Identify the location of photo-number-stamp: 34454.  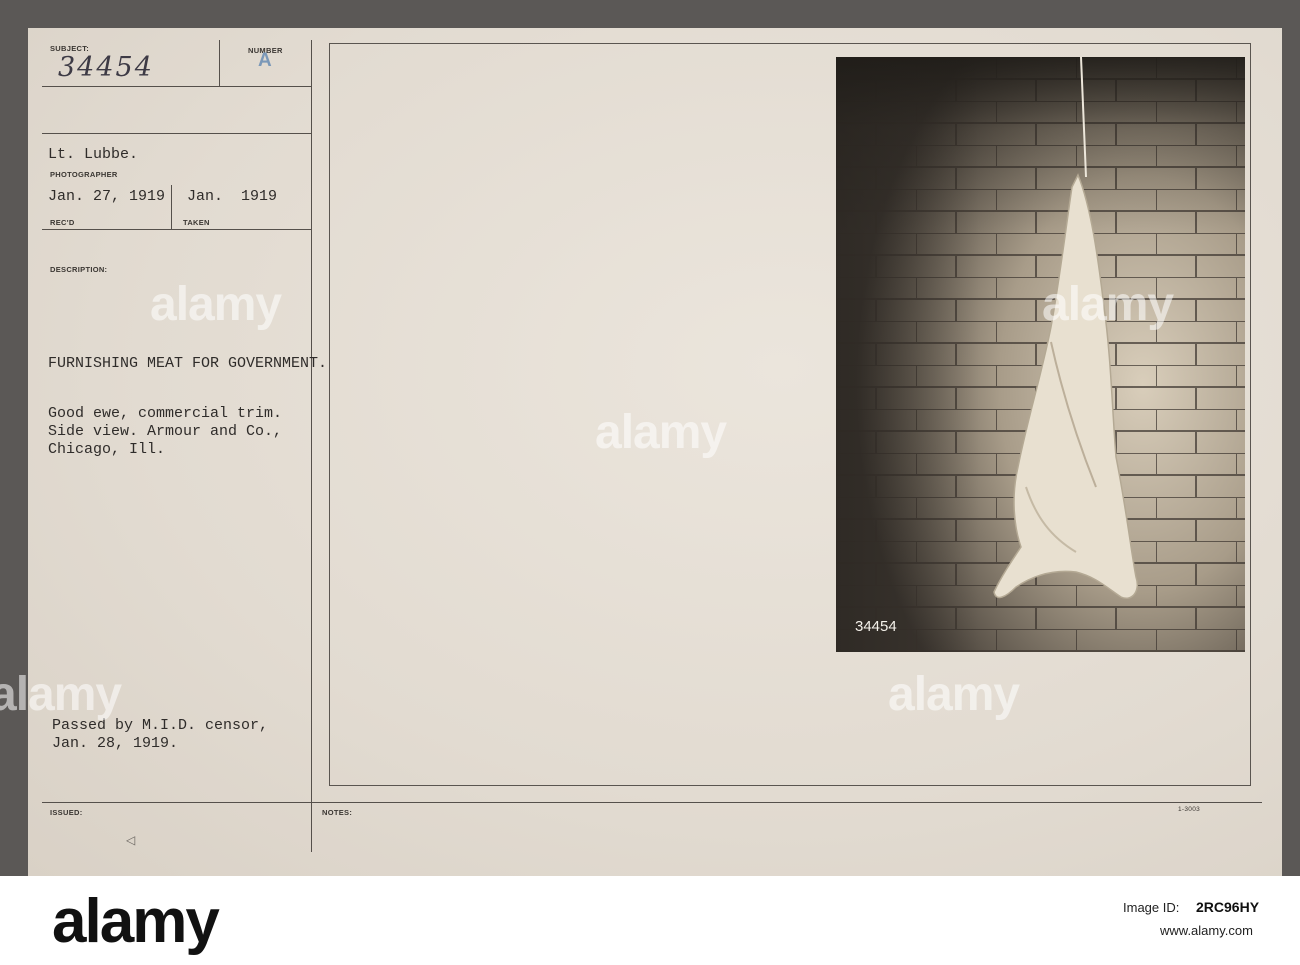
(876, 626).